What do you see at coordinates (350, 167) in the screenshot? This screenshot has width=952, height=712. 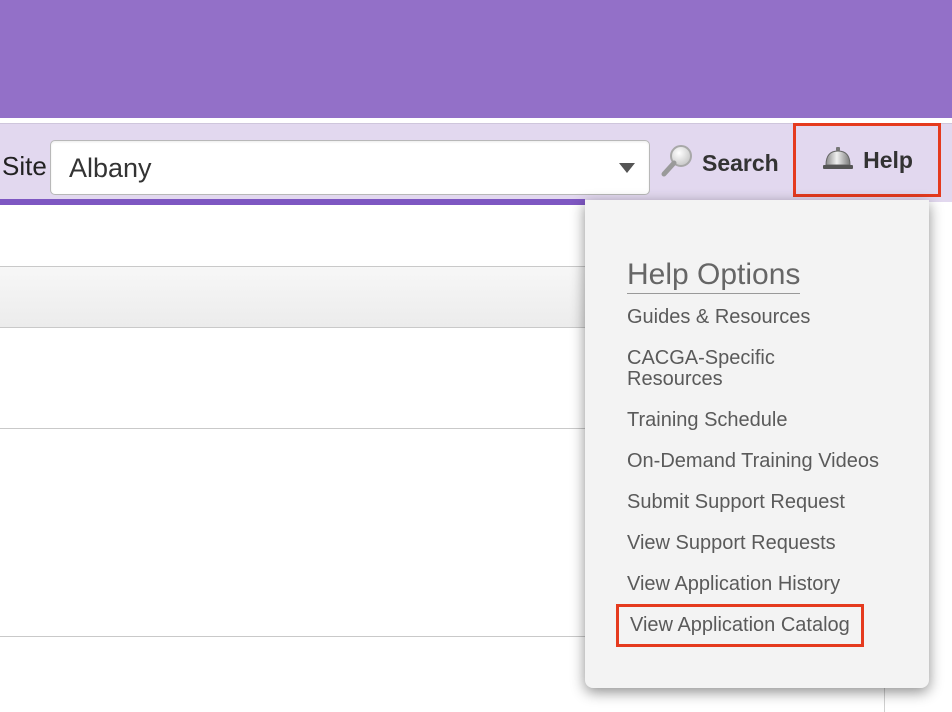 I see `site-select: Albany` at bounding box center [350, 167].